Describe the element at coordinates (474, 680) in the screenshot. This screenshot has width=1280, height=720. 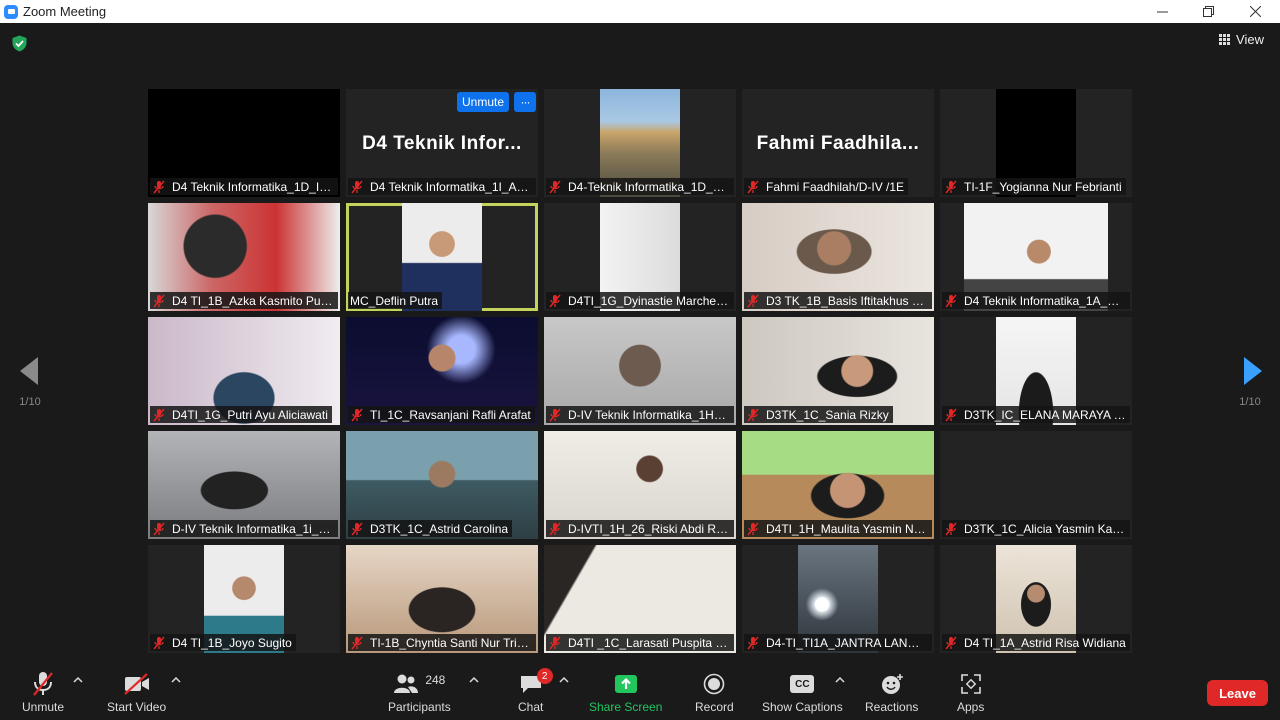
I see `participants-options-chevron-icon` at that location.